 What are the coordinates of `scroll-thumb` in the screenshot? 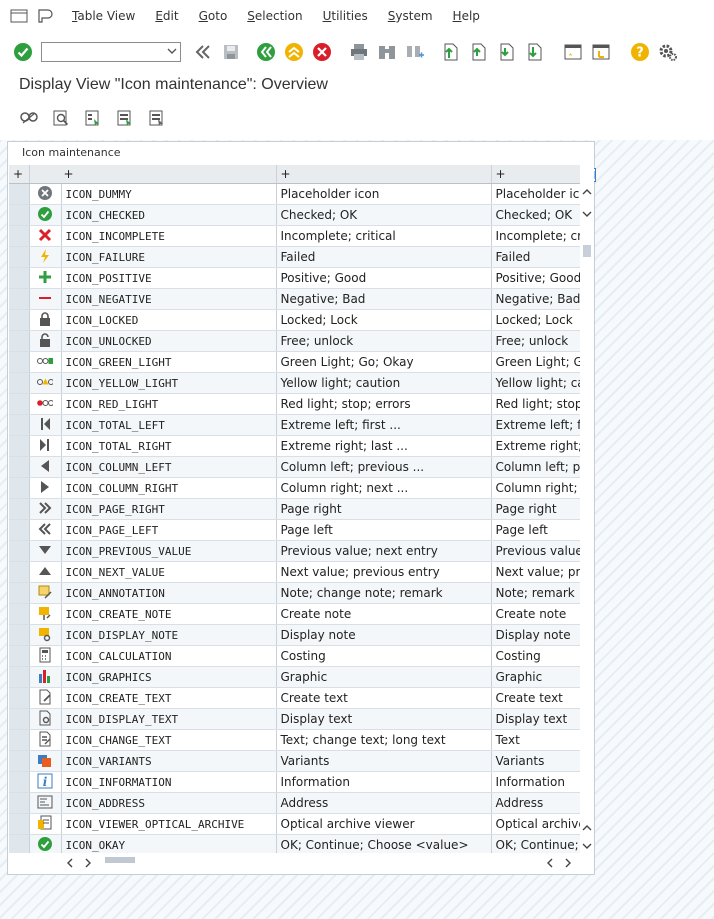 It's located at (587, 251).